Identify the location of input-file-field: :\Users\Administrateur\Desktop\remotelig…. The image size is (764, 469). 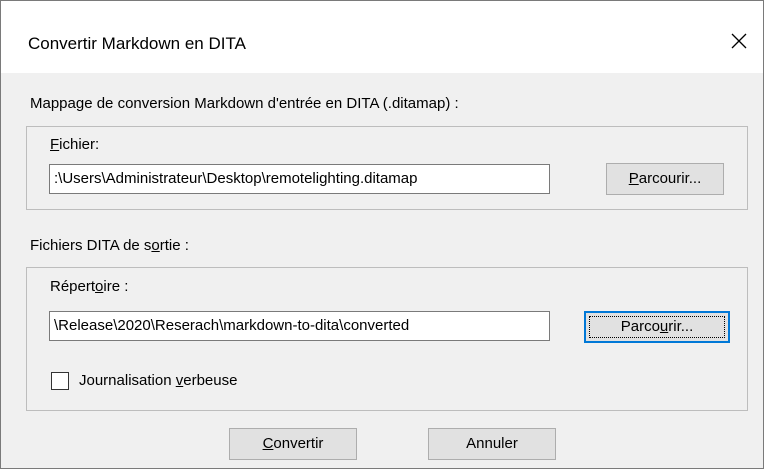
(299, 179).